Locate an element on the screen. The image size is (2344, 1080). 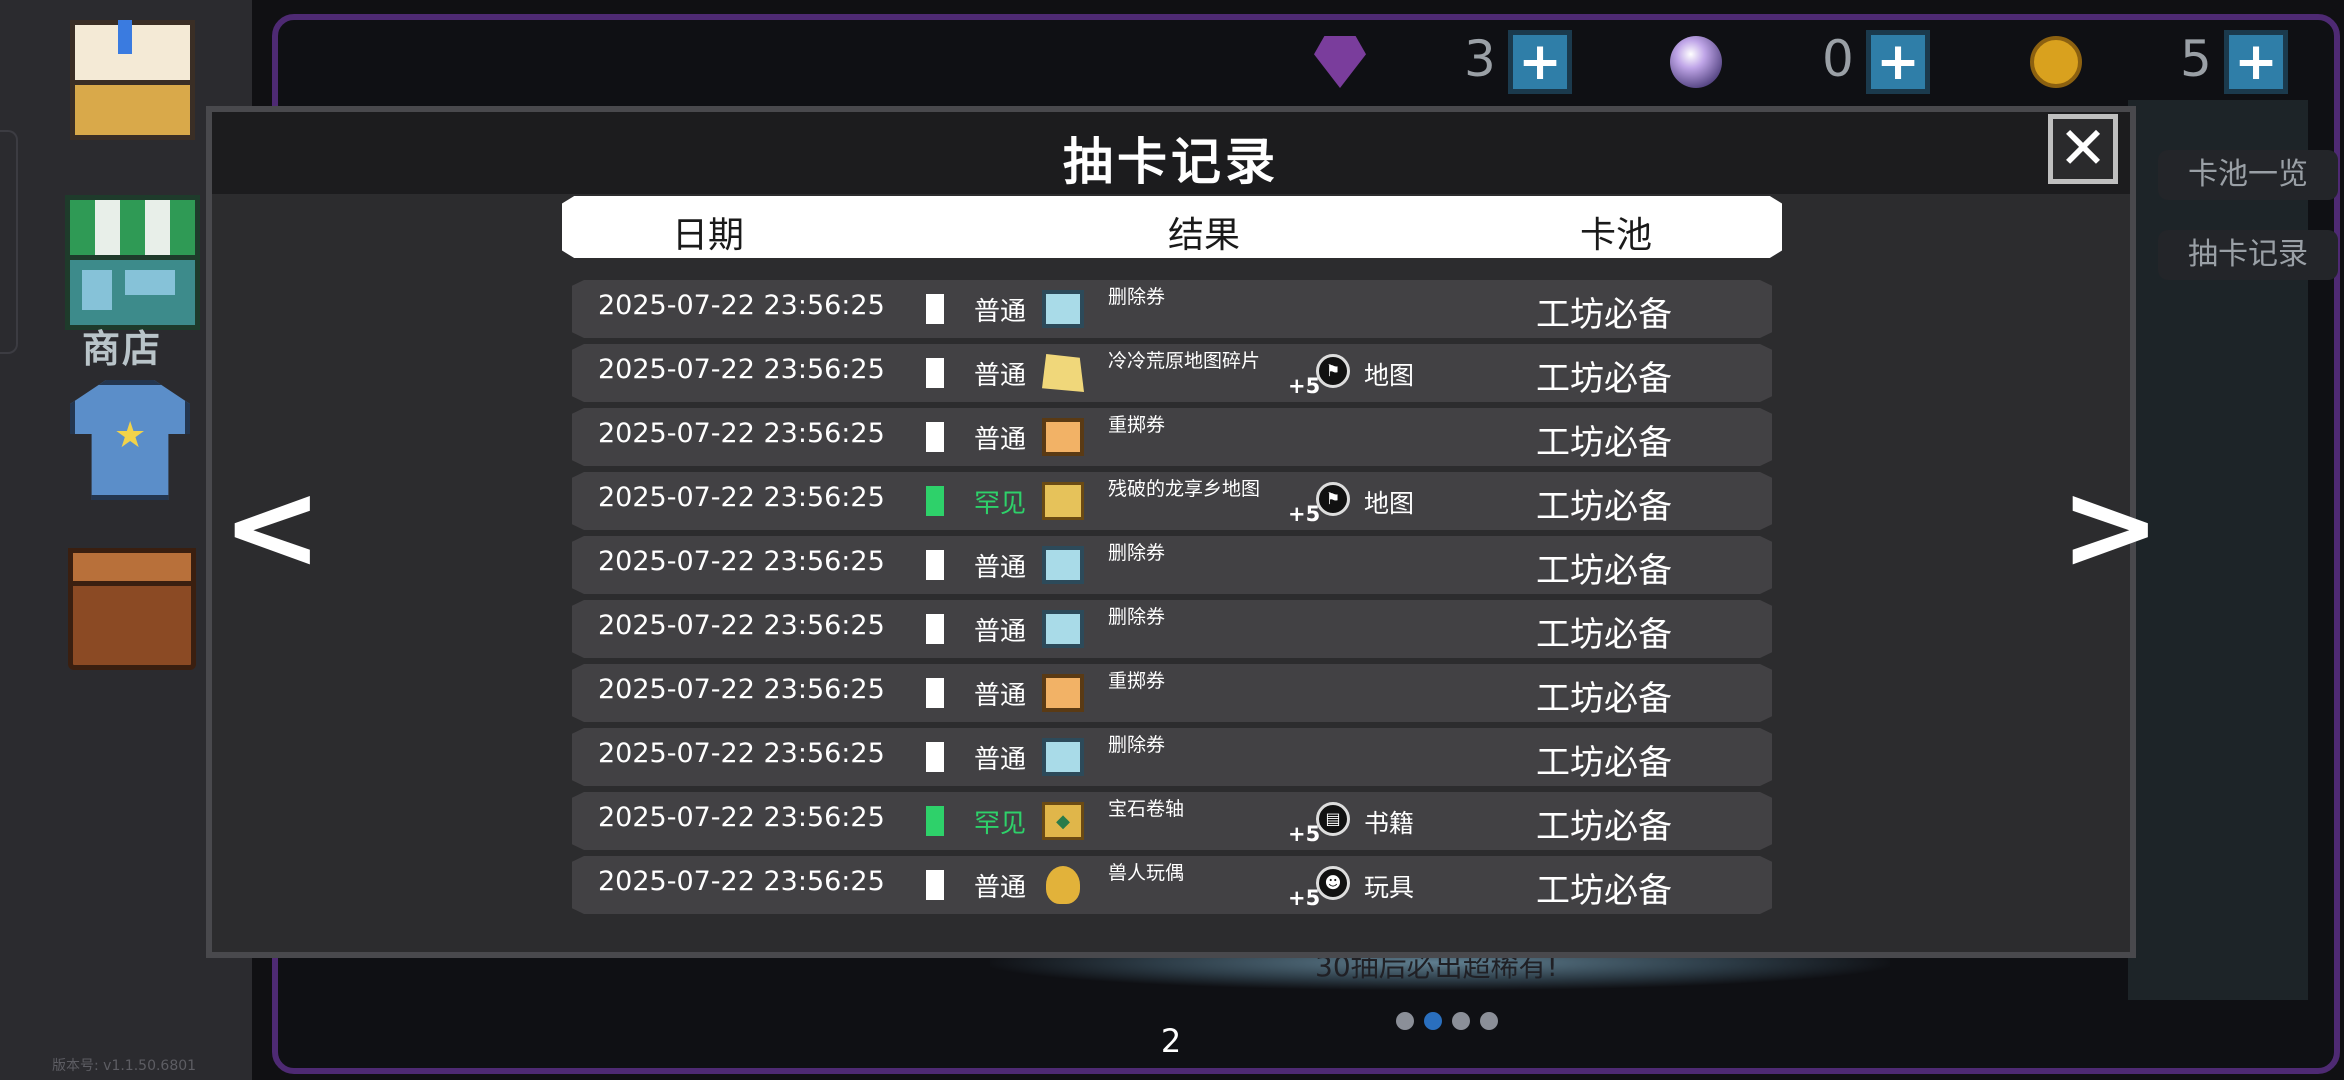
add-orb-button: + is located at coordinates (1898, 62).